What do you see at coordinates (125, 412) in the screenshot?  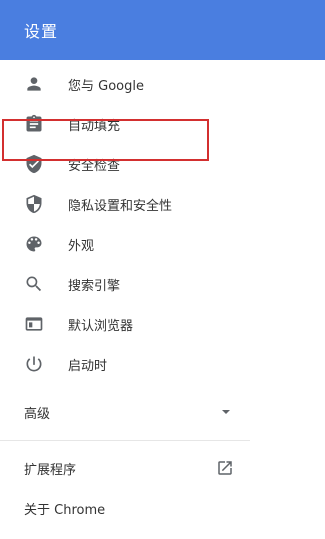 I see `advanced-toggle: 高级` at bounding box center [125, 412].